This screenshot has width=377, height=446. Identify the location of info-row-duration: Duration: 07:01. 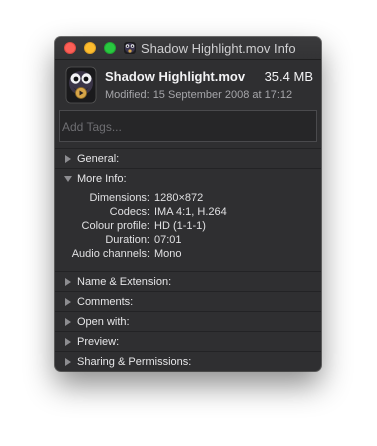
(188, 240).